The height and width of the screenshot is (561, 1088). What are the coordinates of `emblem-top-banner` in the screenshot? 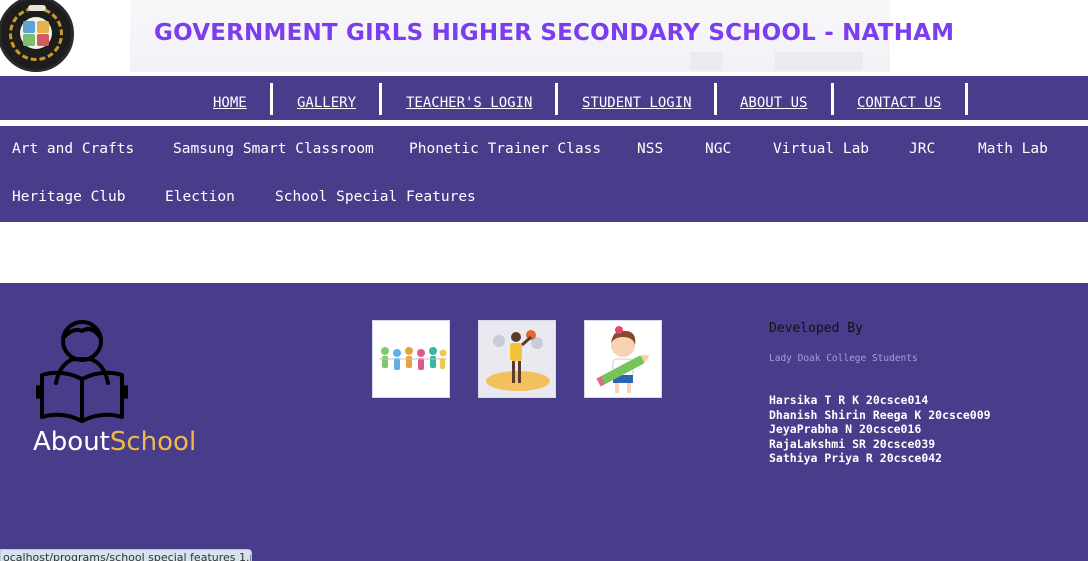 It's located at (37, 8).